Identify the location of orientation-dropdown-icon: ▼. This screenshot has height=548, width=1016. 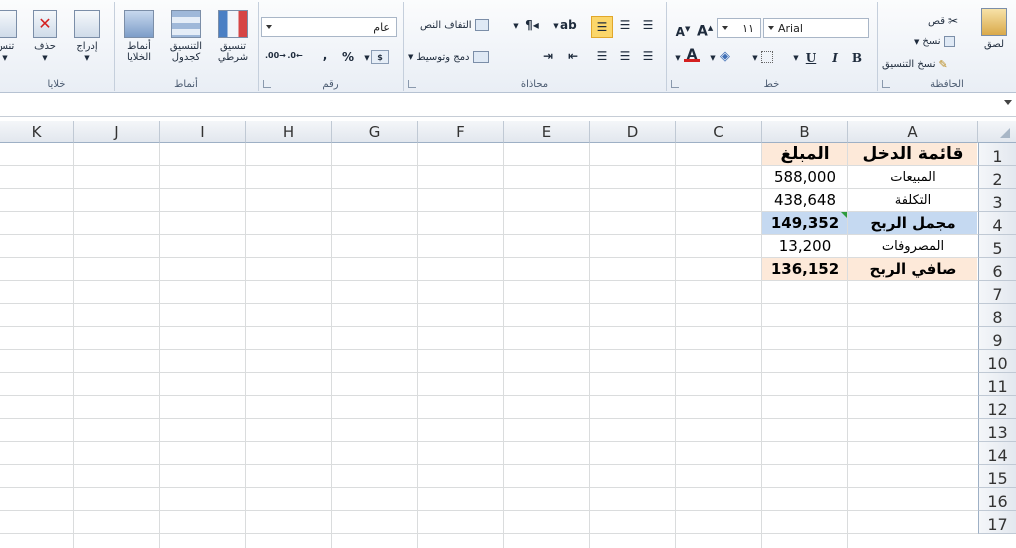
(556, 26).